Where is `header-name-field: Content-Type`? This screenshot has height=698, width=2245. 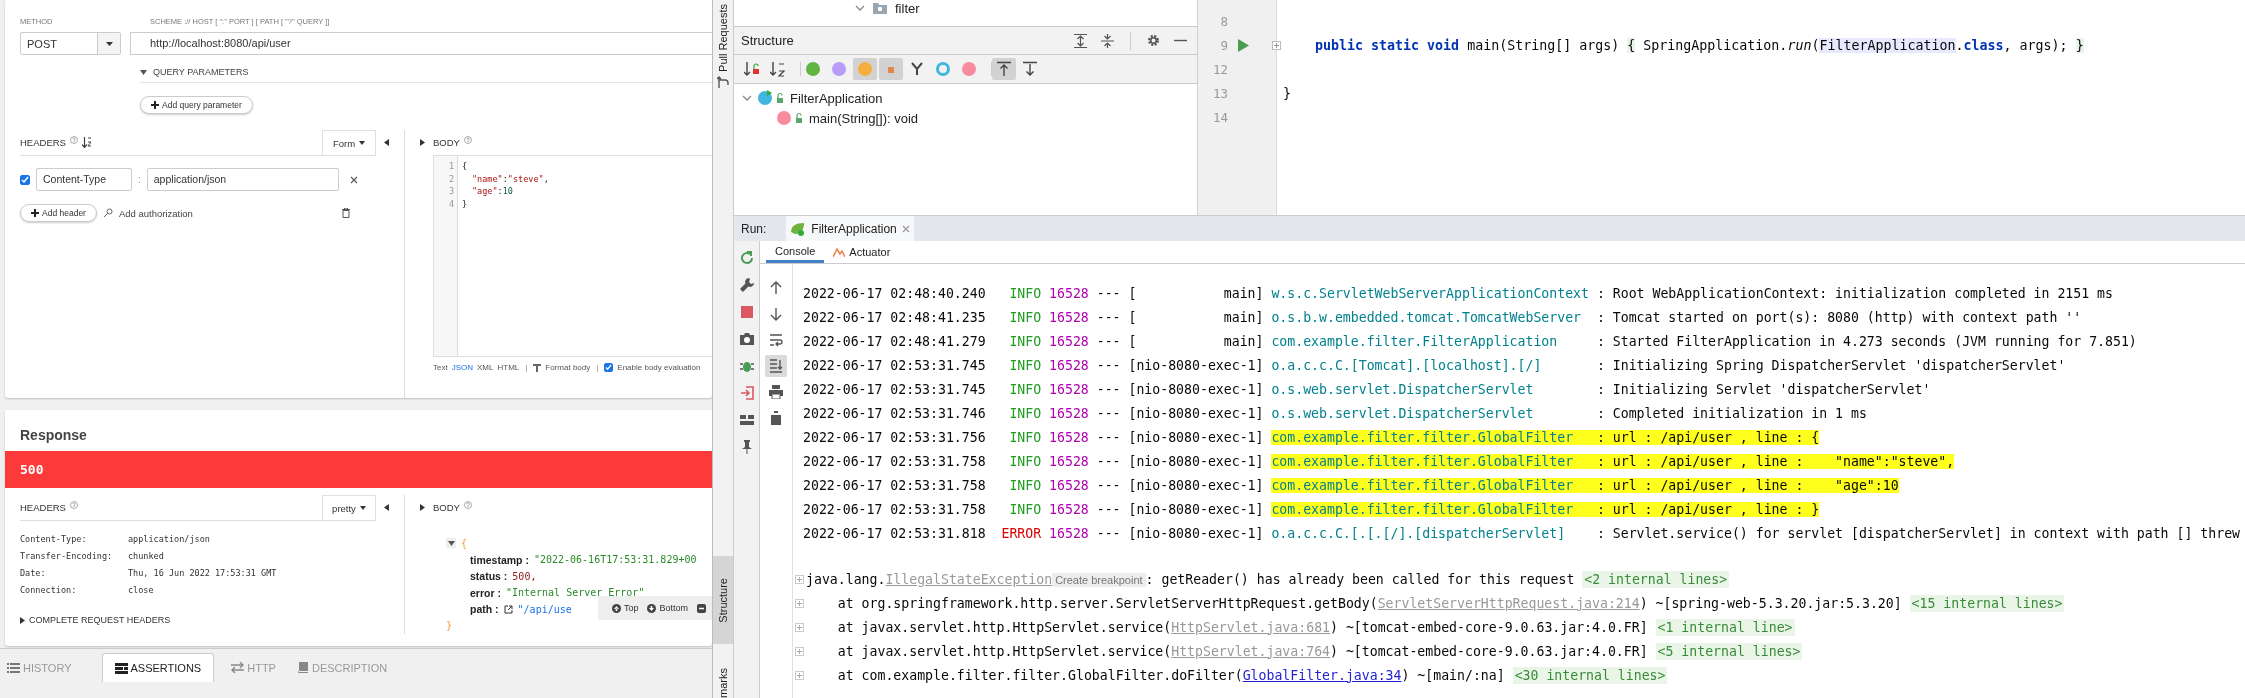
header-name-field: Content-Type is located at coordinates (84, 179).